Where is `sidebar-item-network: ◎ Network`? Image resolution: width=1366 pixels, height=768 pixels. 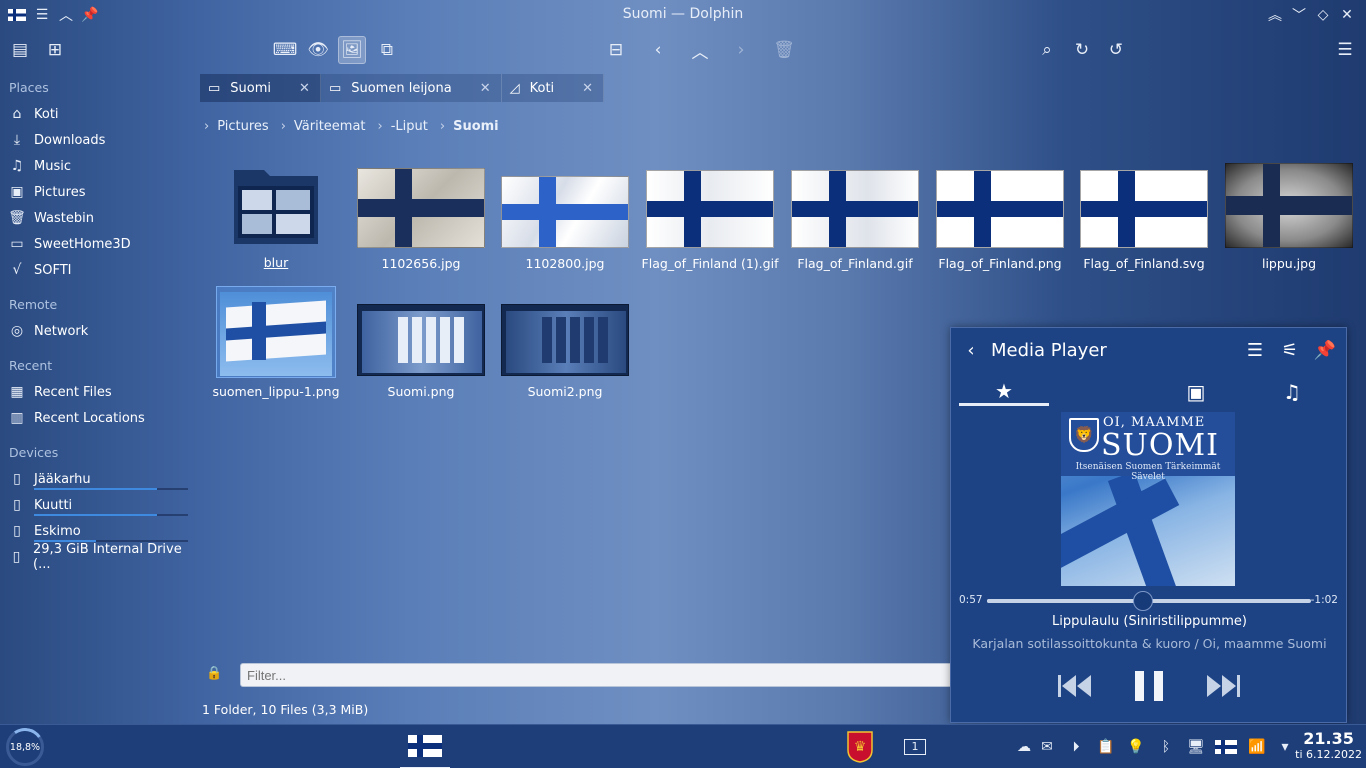
sidebar-item-network: ◎ Network is located at coordinates (101, 331).